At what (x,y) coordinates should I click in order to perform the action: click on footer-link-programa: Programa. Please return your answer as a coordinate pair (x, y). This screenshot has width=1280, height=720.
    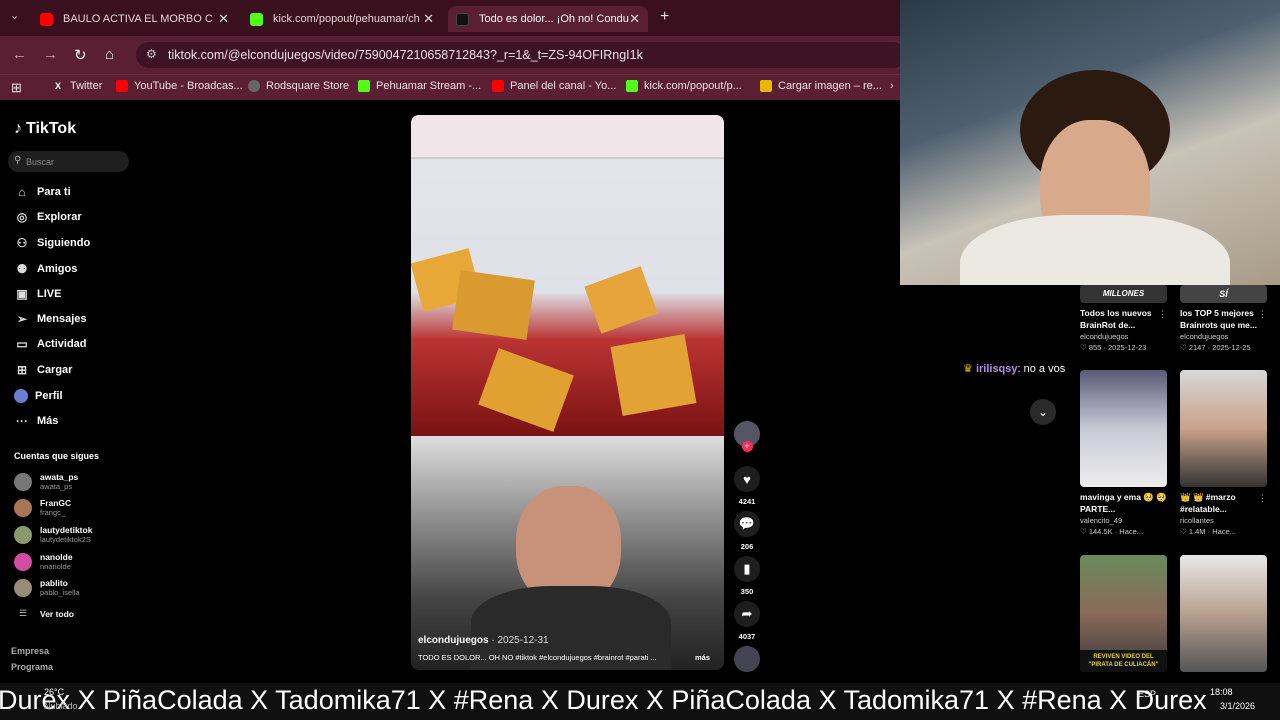
    Looking at the image, I should click on (32, 667).